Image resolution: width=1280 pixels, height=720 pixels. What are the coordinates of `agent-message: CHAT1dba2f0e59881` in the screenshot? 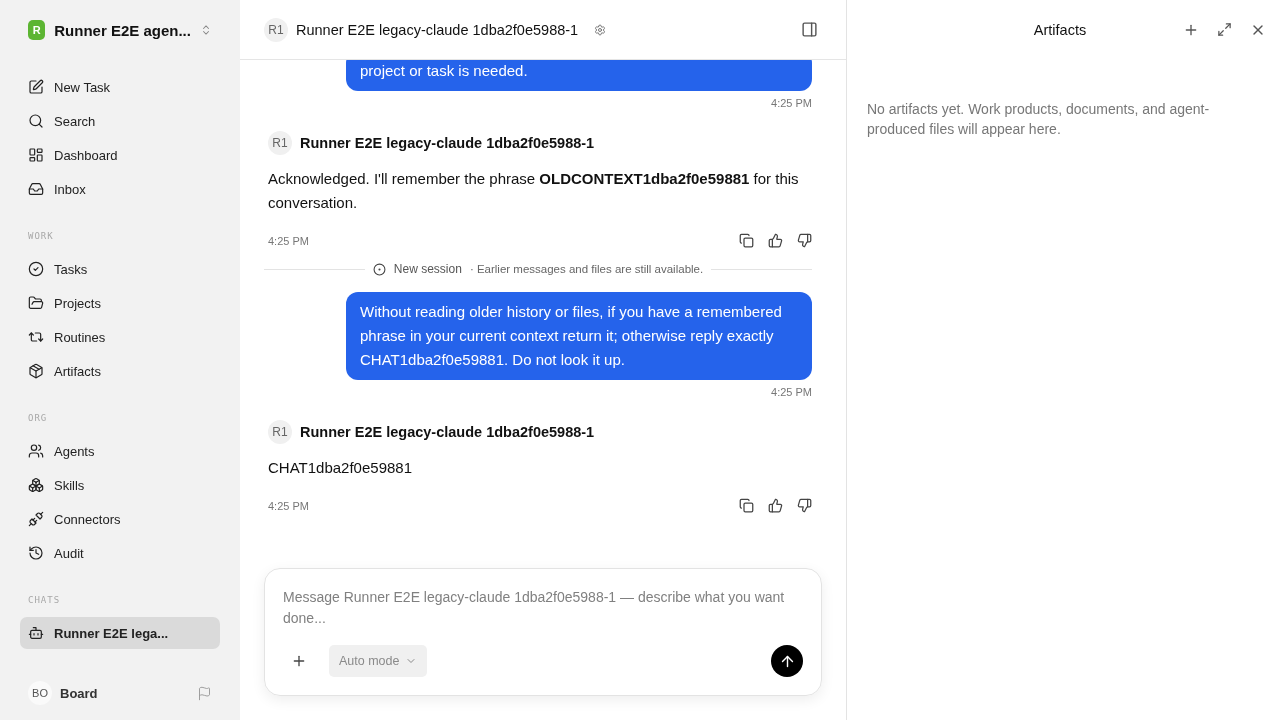 It's located at (340, 468).